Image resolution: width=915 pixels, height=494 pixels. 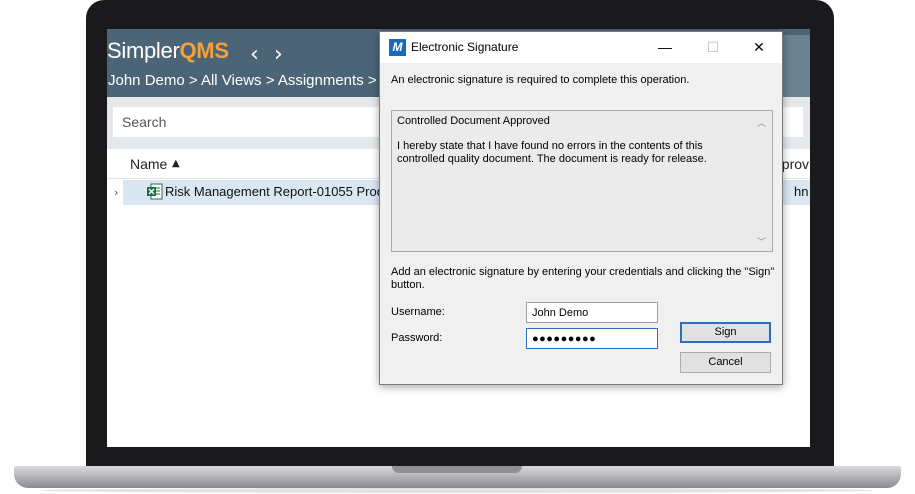 What do you see at coordinates (725, 332) in the screenshot?
I see `sign-button: Sign` at bounding box center [725, 332].